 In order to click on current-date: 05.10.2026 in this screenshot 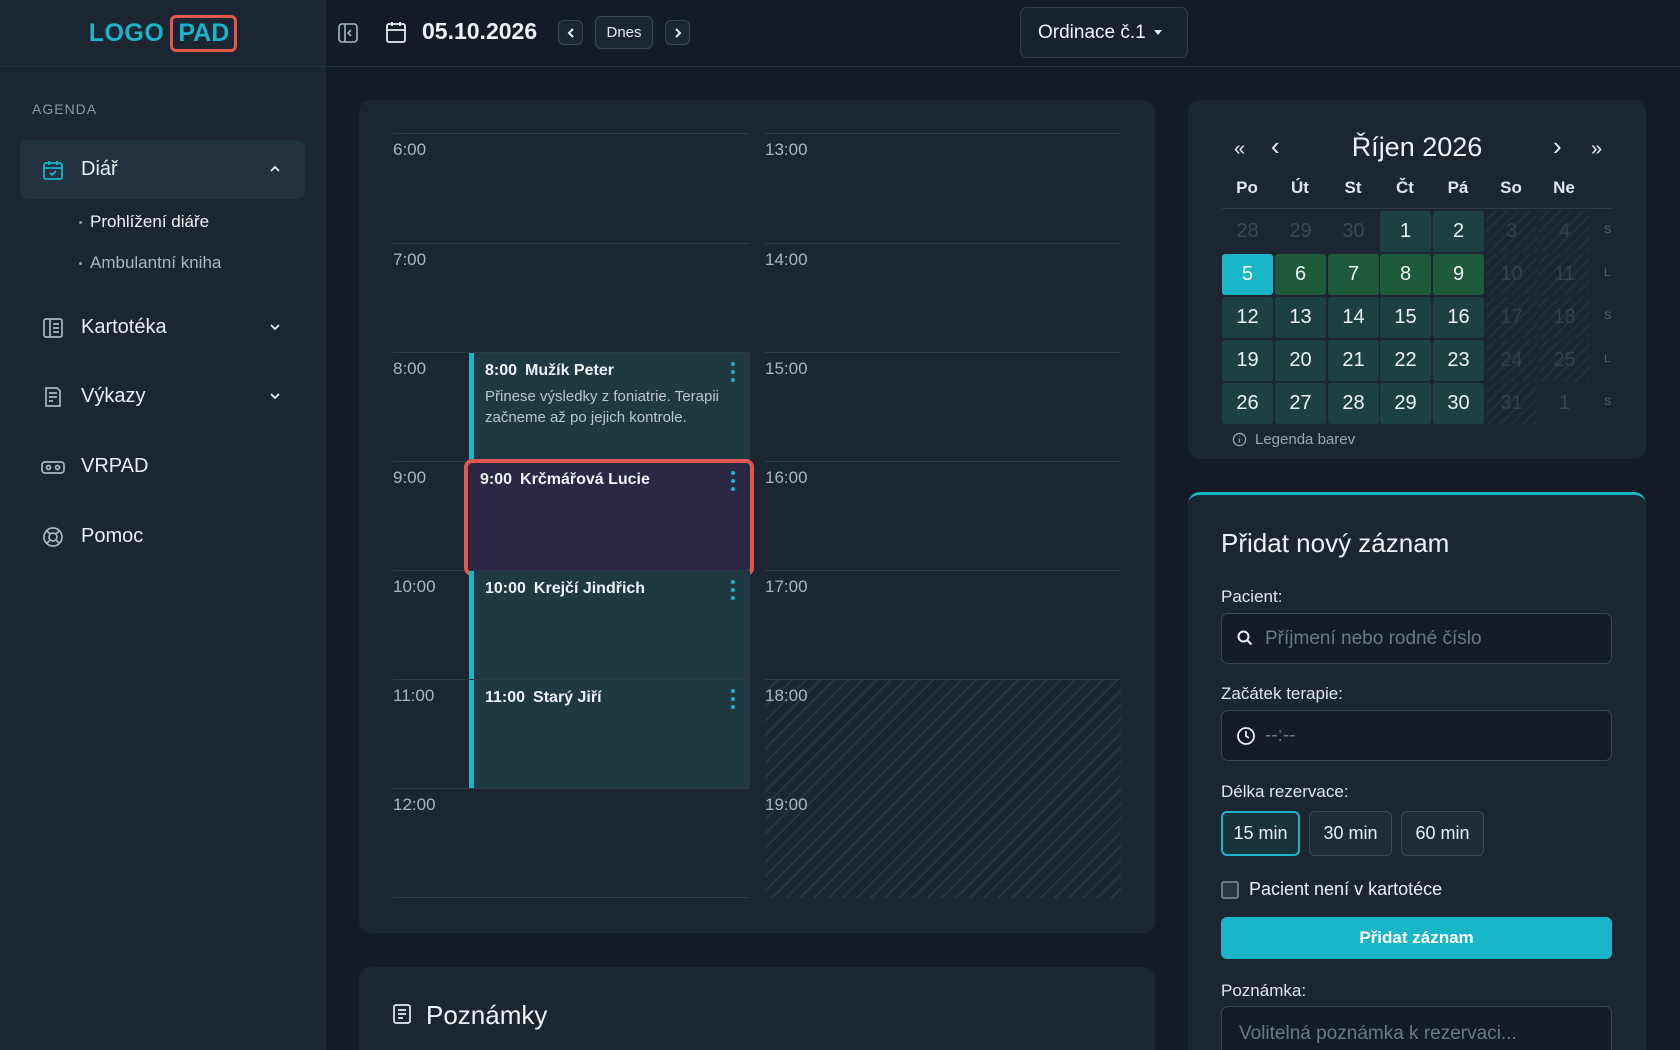, I will do `click(480, 31)`.